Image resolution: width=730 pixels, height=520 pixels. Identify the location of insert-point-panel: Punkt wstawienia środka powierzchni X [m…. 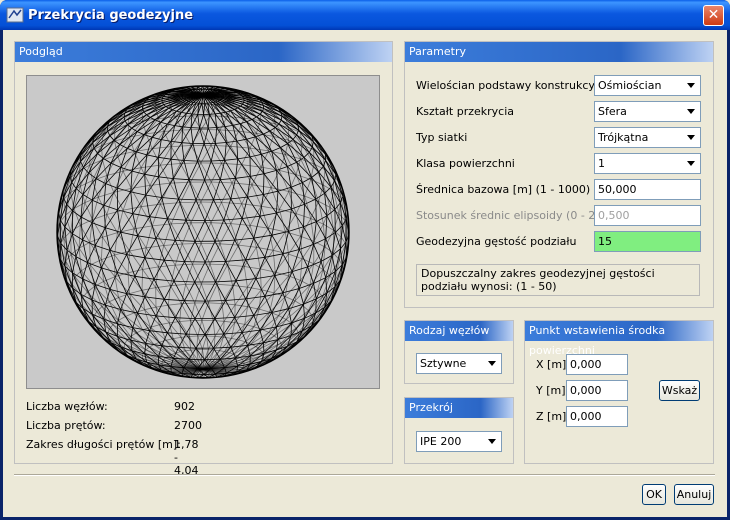
(619, 392).